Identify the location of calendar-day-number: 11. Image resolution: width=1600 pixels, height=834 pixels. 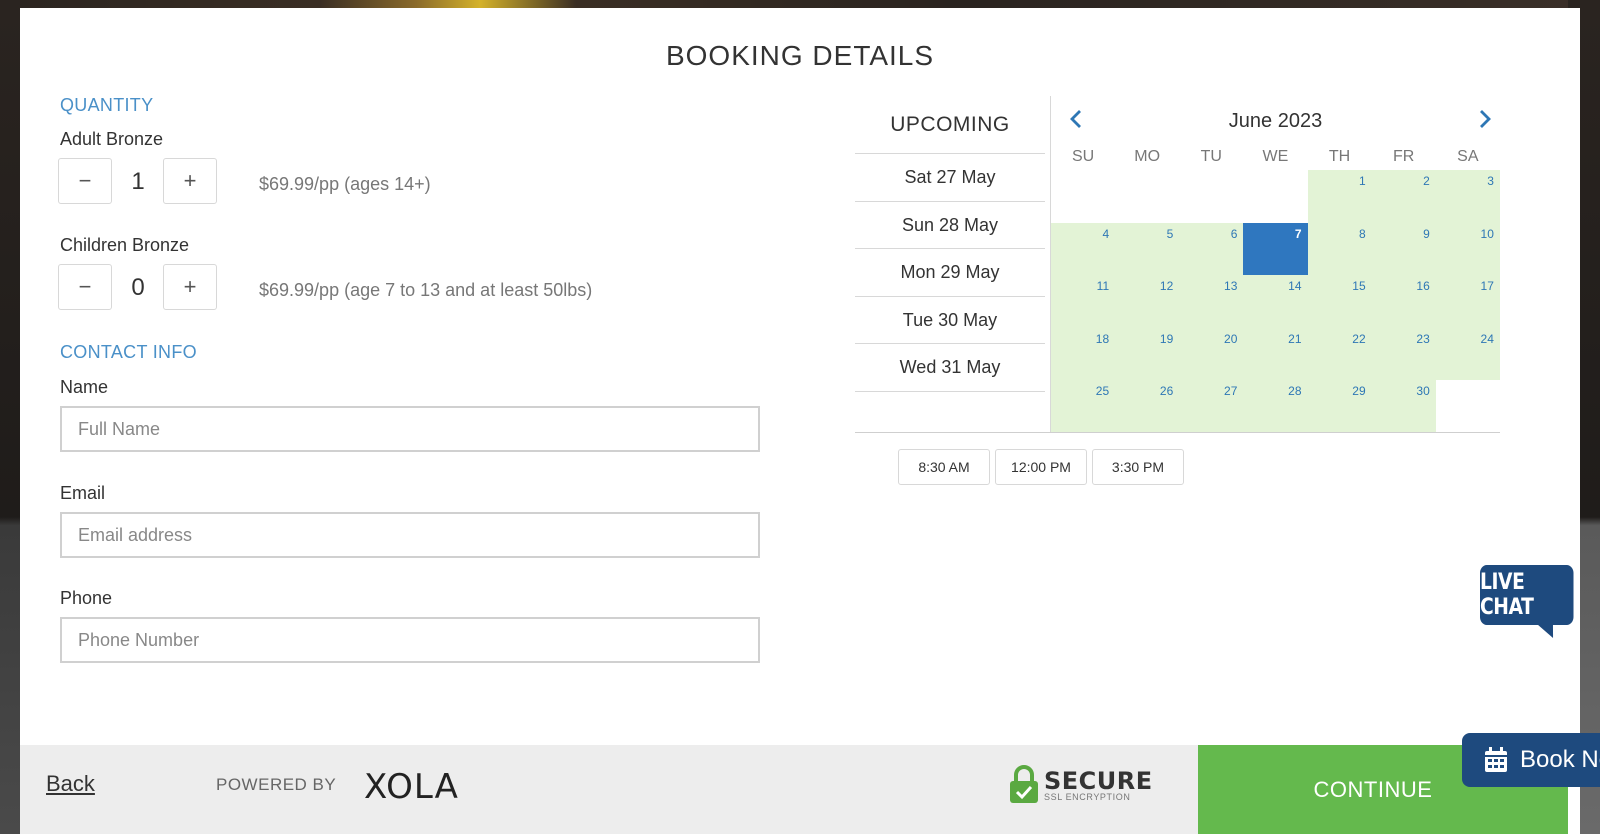
(1103, 286).